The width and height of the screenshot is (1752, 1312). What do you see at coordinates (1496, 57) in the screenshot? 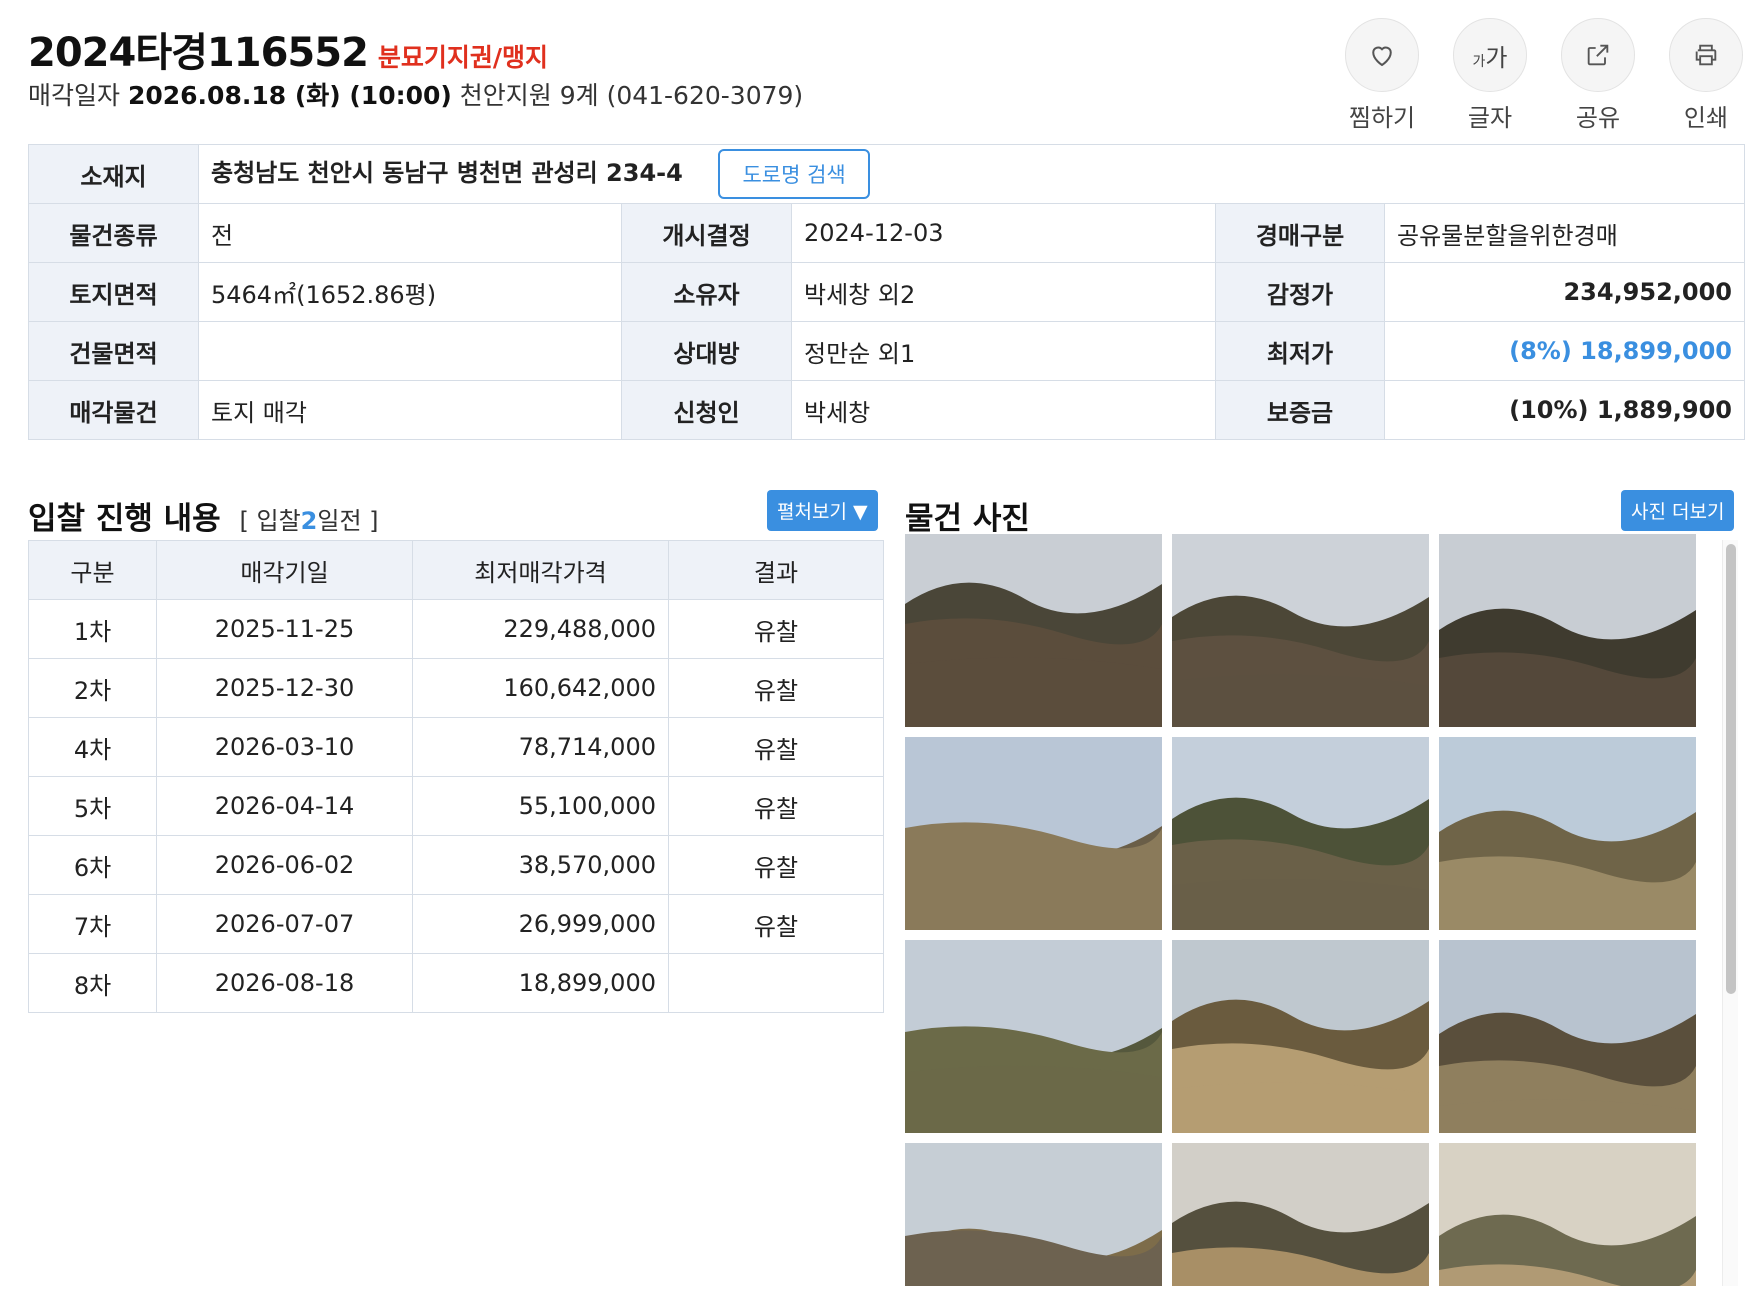
I see `font-glyph-large: 가` at bounding box center [1496, 57].